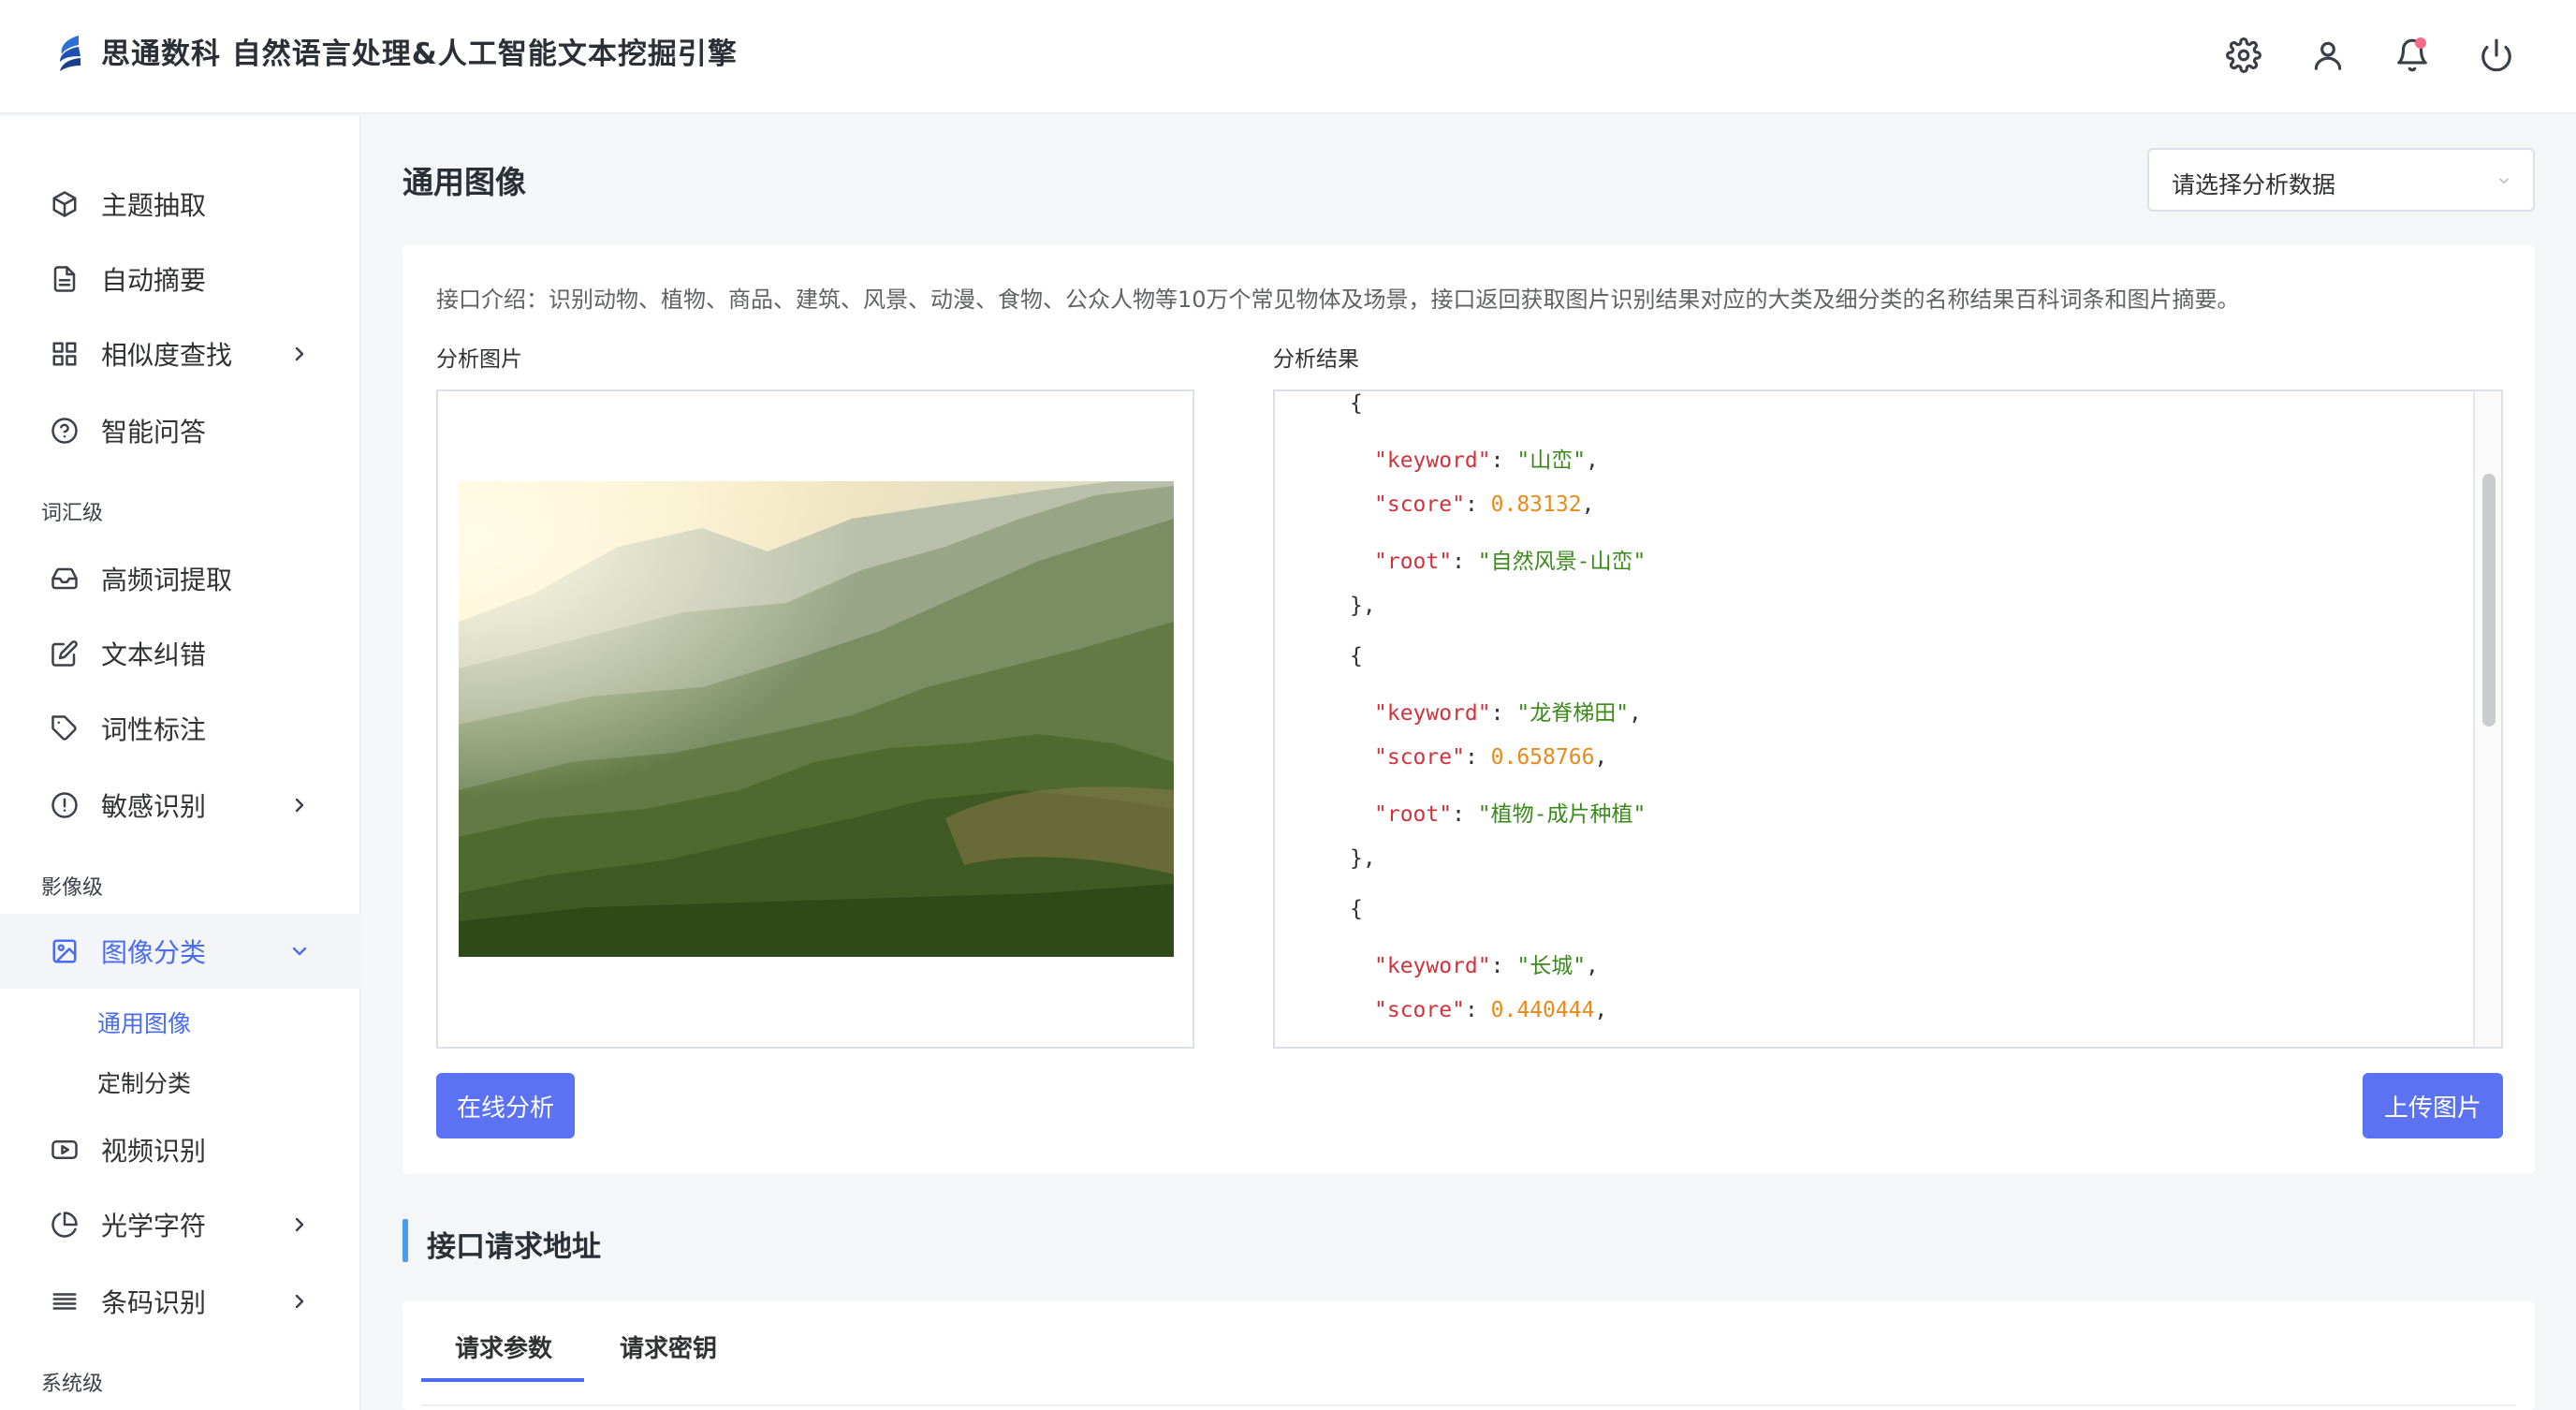 The height and width of the screenshot is (1410, 2576). What do you see at coordinates (154, 432) in the screenshot?
I see `sidebar-item-label: 智能问答` at bounding box center [154, 432].